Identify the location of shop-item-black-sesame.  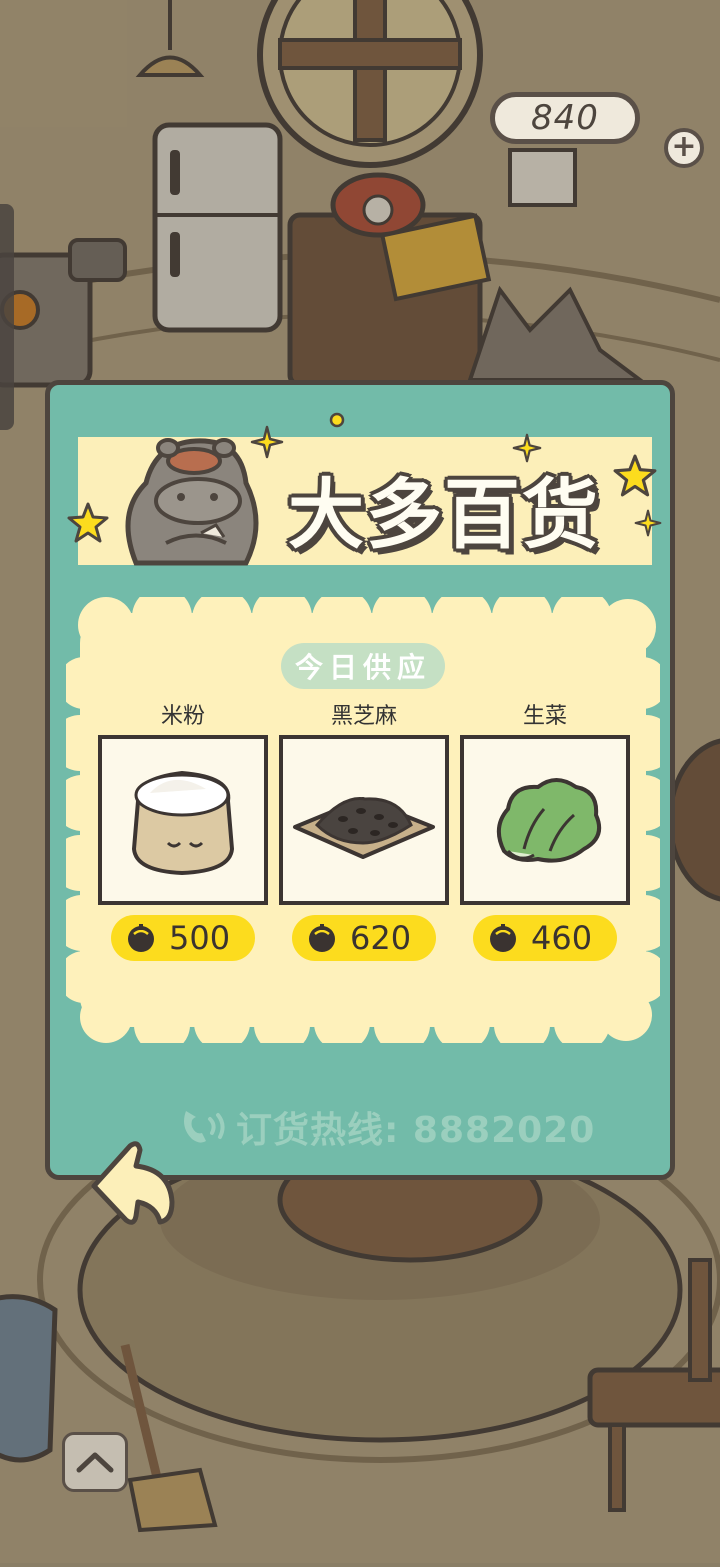
(364, 820).